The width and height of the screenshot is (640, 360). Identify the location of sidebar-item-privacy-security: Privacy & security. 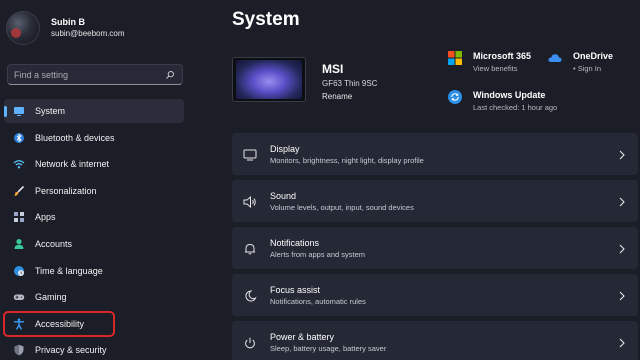
(94, 349).